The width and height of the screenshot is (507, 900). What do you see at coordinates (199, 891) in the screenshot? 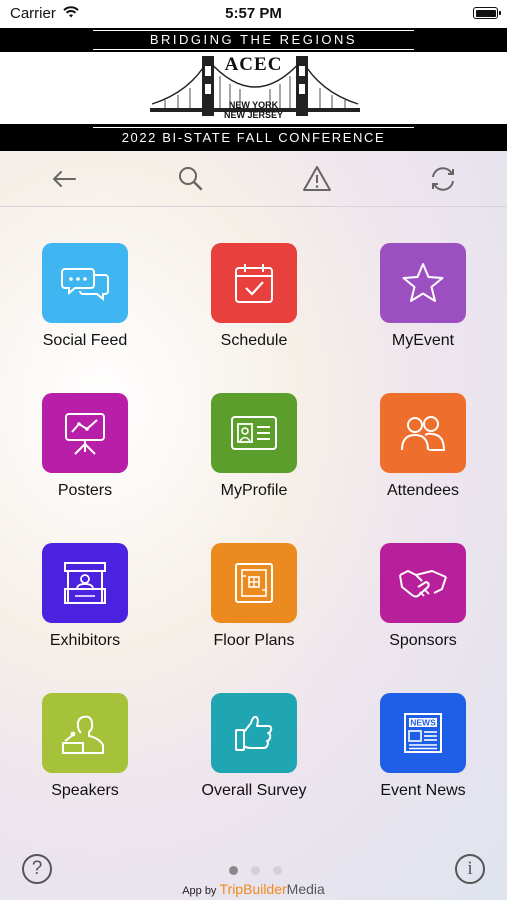
I see `powered-prefix: App by` at bounding box center [199, 891].